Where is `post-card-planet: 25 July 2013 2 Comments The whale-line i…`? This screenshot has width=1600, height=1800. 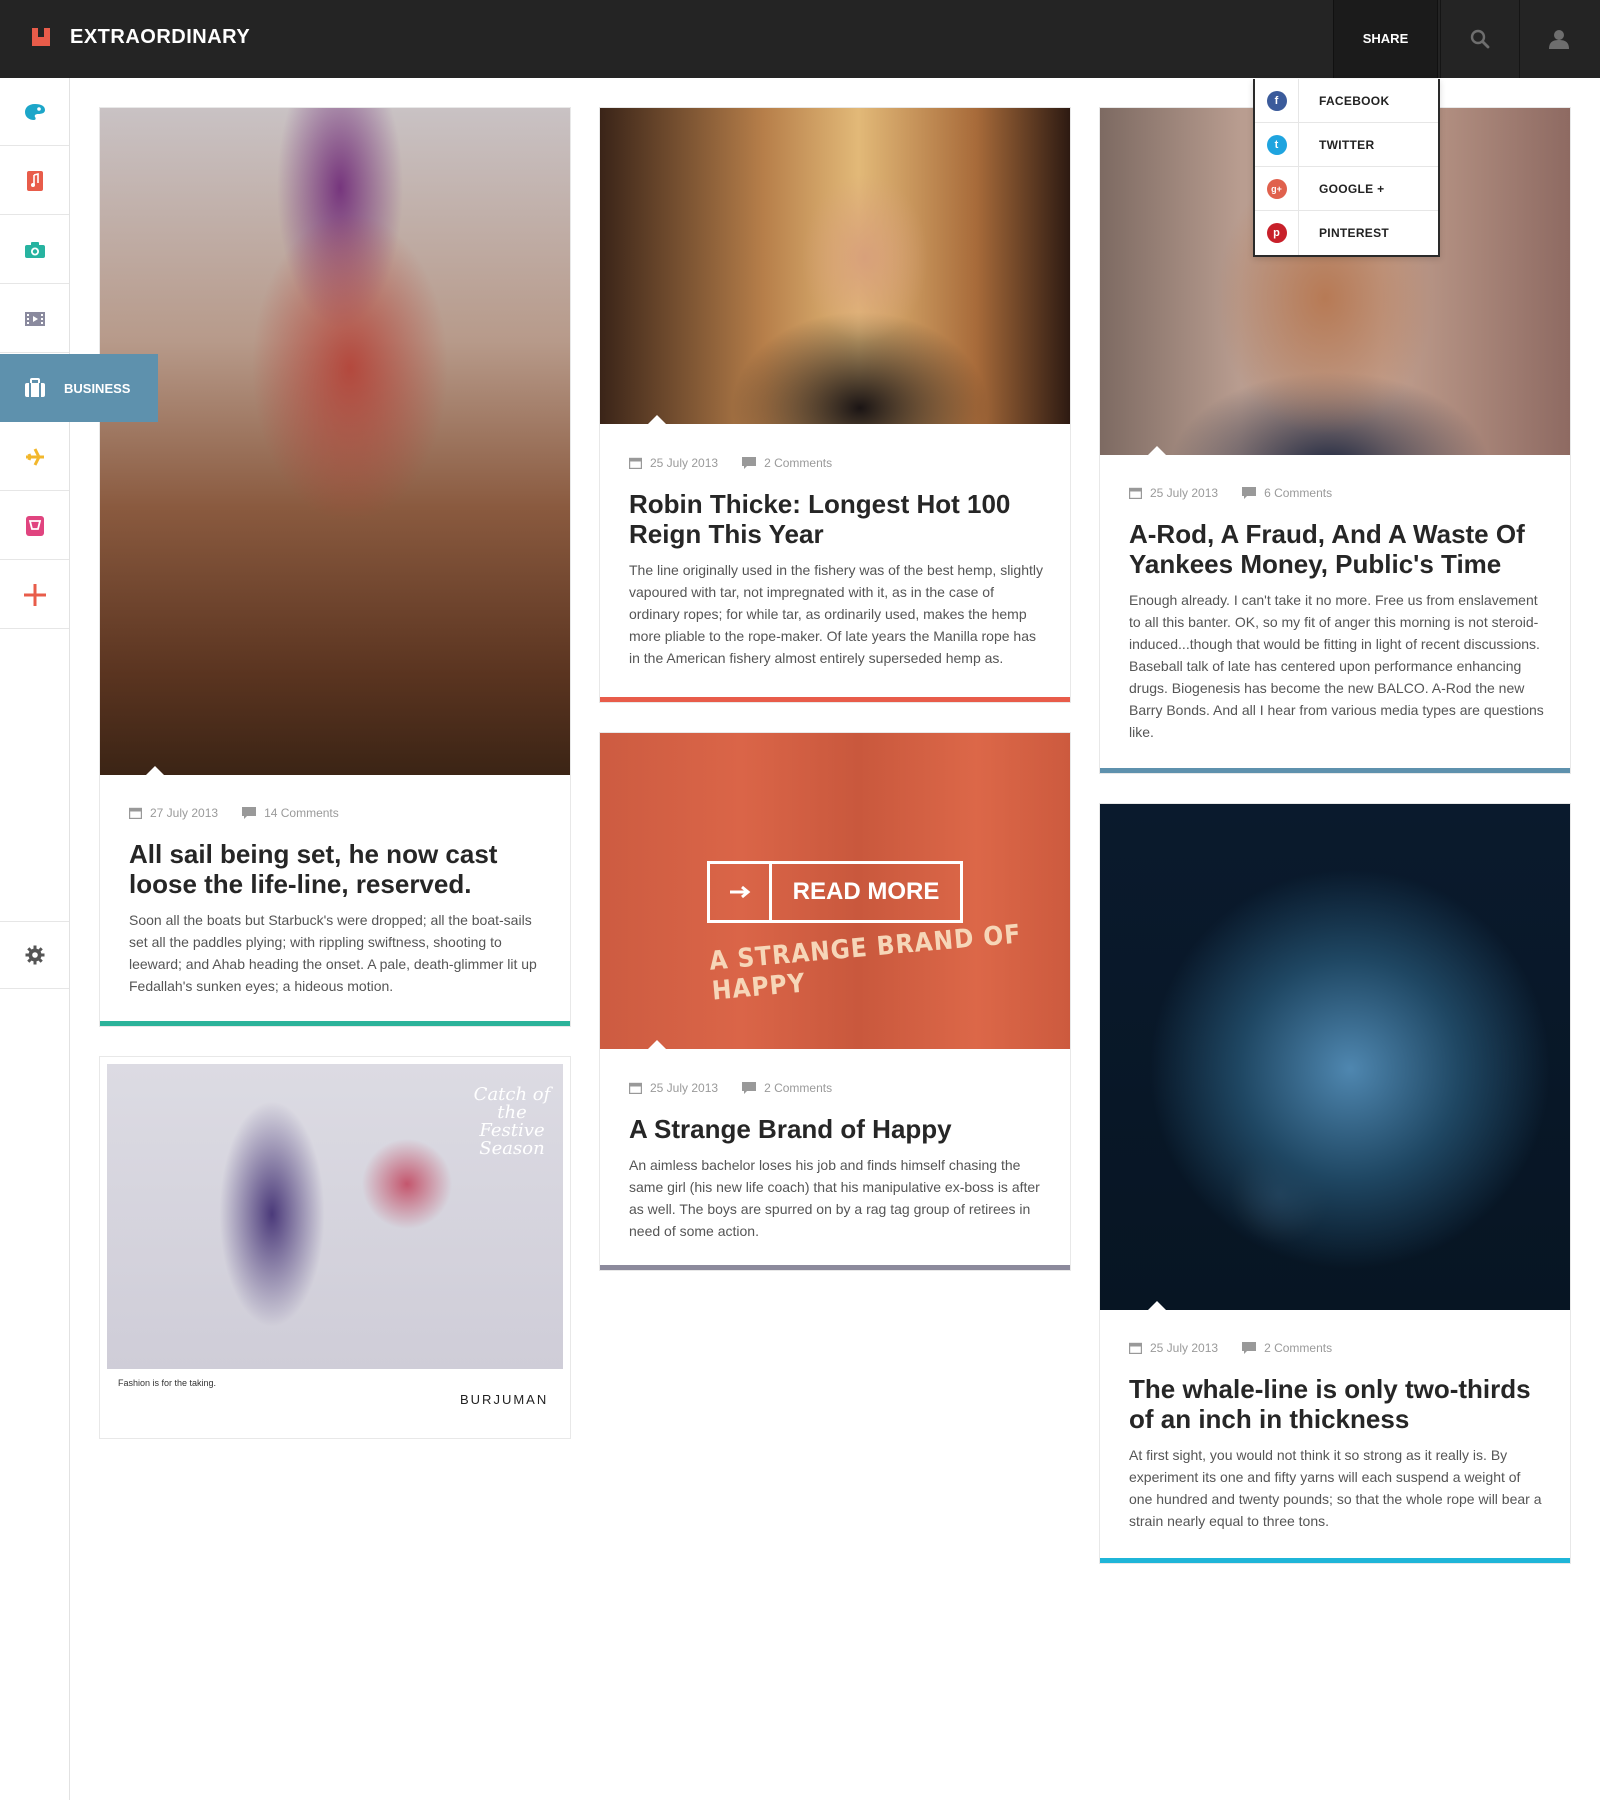
post-card-planet: 25 July 2013 2 Comments The whale-line i… is located at coordinates (1335, 1183).